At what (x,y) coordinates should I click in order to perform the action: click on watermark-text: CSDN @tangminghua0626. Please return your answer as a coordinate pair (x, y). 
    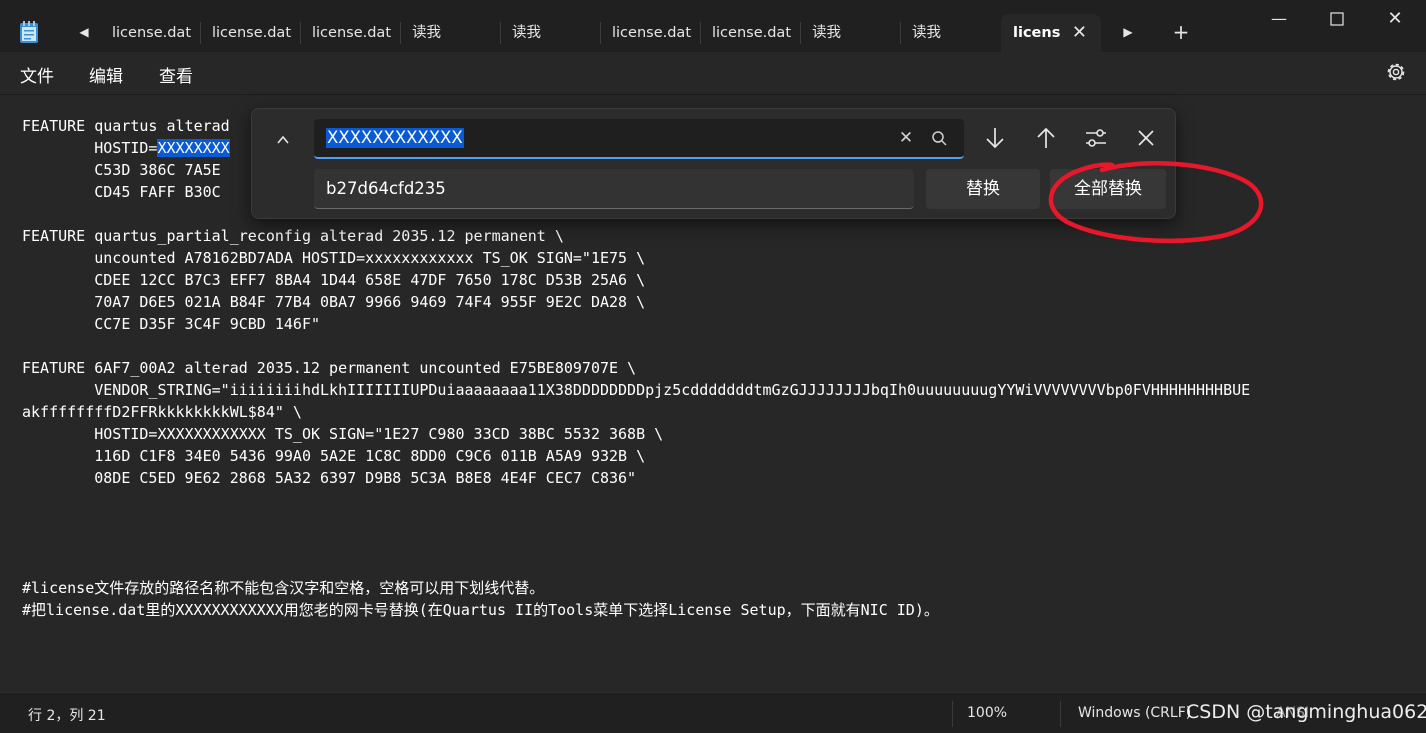
    Looking at the image, I should click on (1306, 712).